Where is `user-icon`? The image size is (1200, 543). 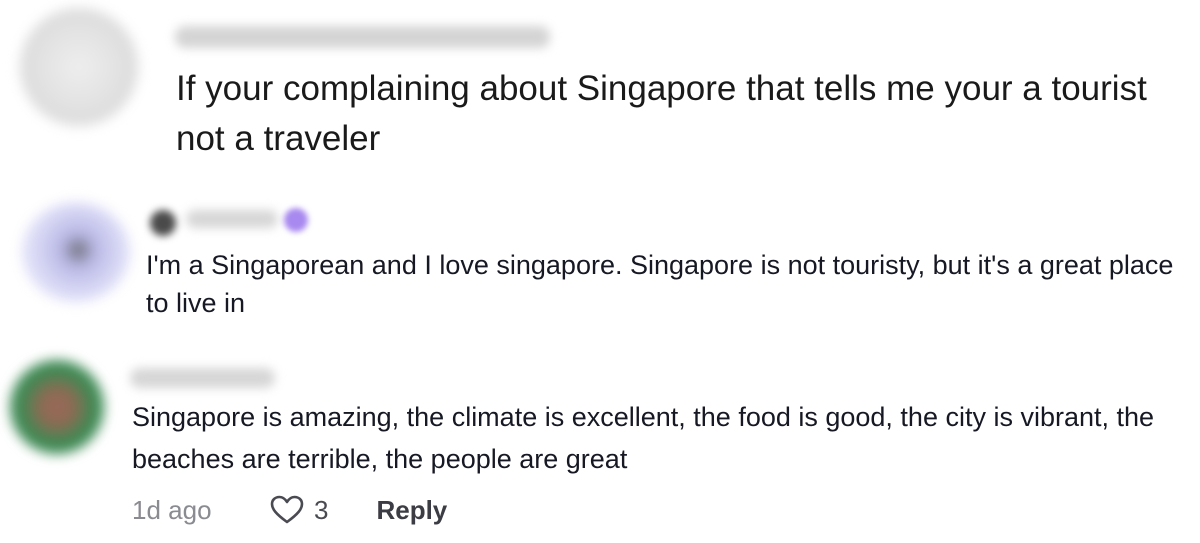
user-icon is located at coordinates (163, 223).